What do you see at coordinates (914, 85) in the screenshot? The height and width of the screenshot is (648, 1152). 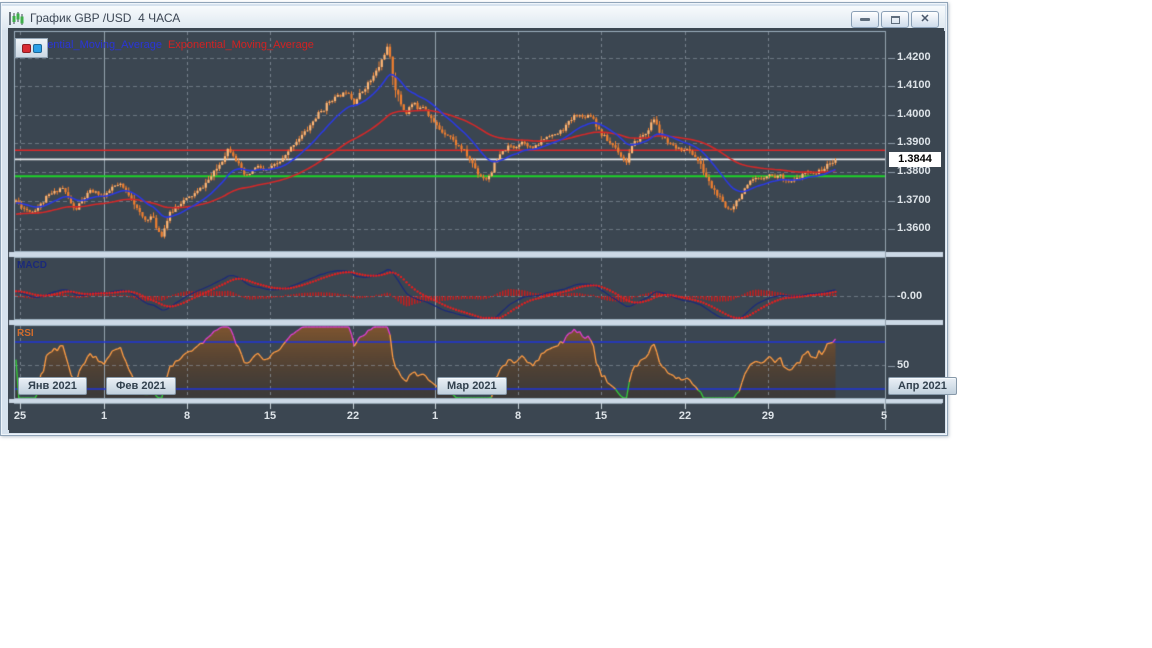 I see `price-axis-label: 1.4100` at bounding box center [914, 85].